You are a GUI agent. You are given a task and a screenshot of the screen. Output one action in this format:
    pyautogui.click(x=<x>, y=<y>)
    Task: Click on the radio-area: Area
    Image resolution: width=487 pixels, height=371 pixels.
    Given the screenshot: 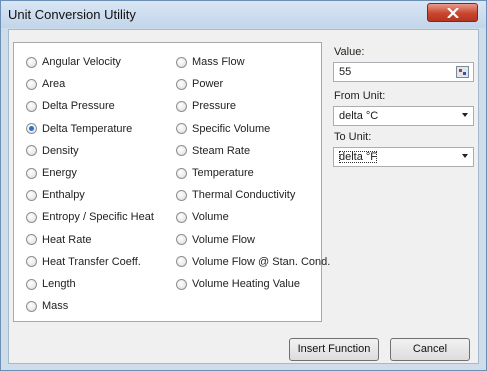 What is the action you would take?
    pyautogui.click(x=45, y=84)
    